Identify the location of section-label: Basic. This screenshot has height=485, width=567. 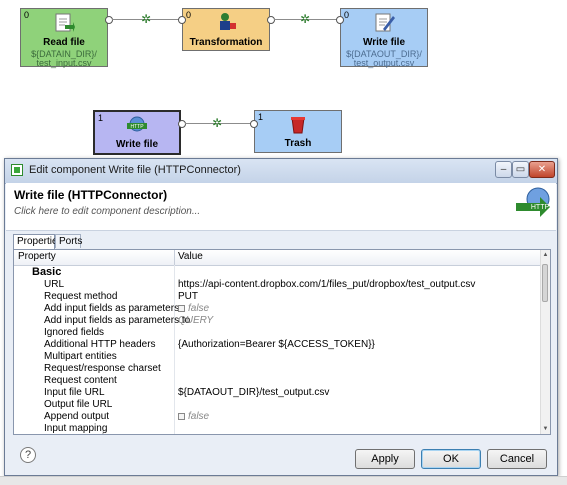
(47, 272).